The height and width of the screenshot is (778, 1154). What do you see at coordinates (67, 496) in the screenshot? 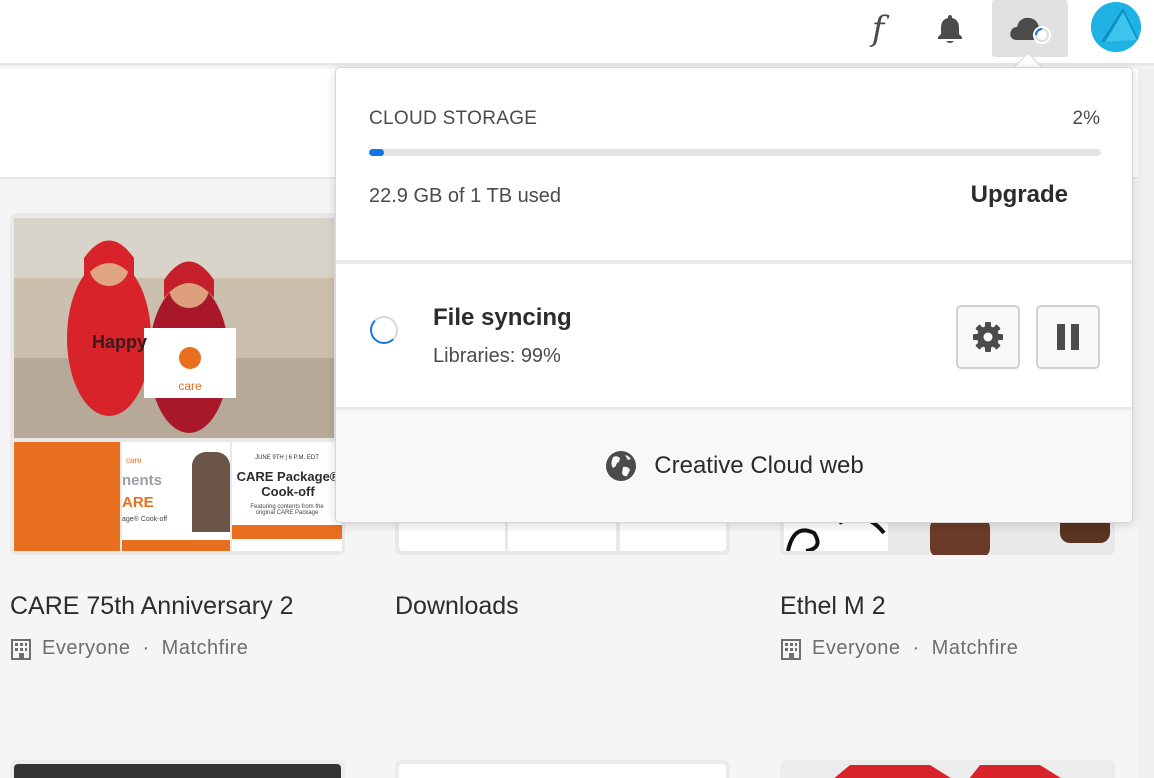
I see `orange-tile` at bounding box center [67, 496].